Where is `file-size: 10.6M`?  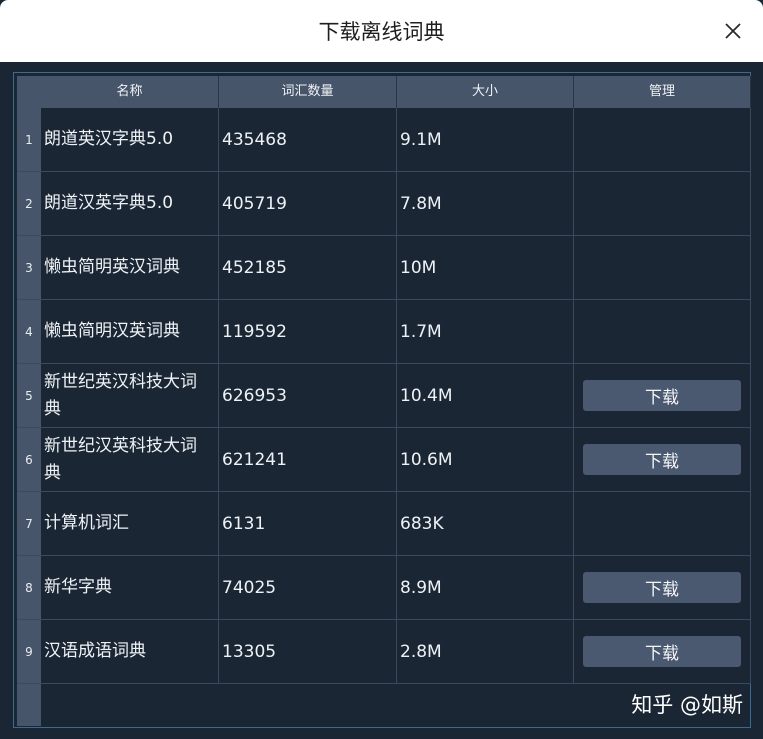
file-size: 10.6M is located at coordinates (485, 460).